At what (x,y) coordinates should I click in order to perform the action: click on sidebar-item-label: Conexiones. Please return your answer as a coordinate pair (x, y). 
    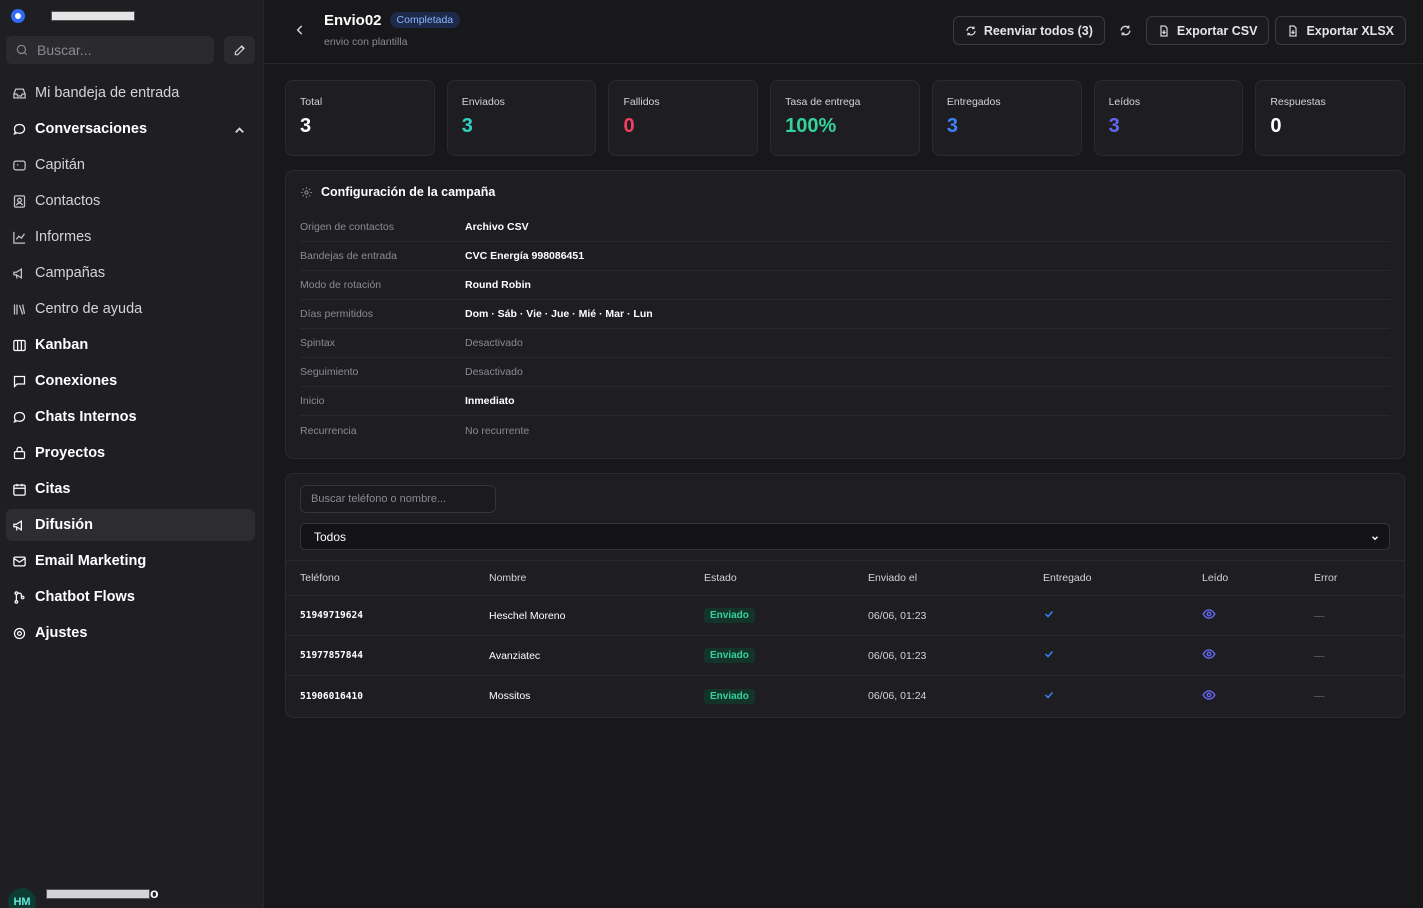
    Looking at the image, I should click on (76, 381).